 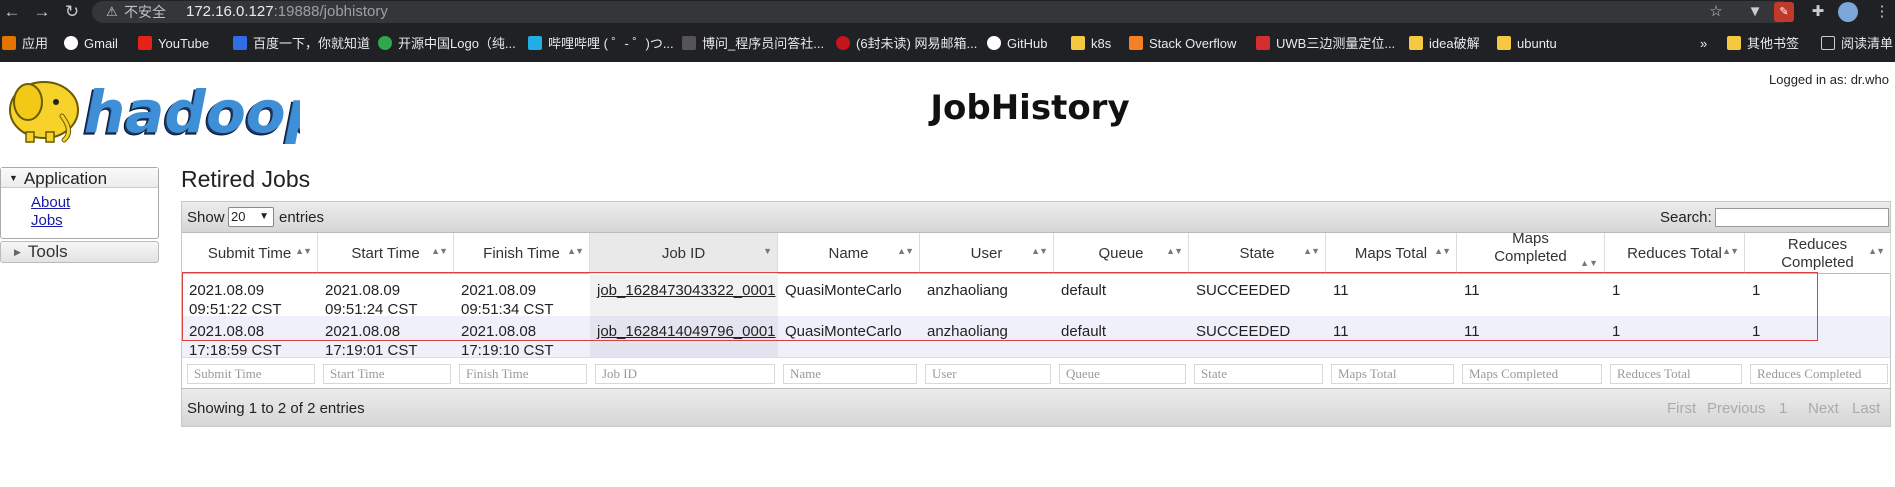 What do you see at coordinates (1783, 408) in the screenshot?
I see `pagination-page-1: 1` at bounding box center [1783, 408].